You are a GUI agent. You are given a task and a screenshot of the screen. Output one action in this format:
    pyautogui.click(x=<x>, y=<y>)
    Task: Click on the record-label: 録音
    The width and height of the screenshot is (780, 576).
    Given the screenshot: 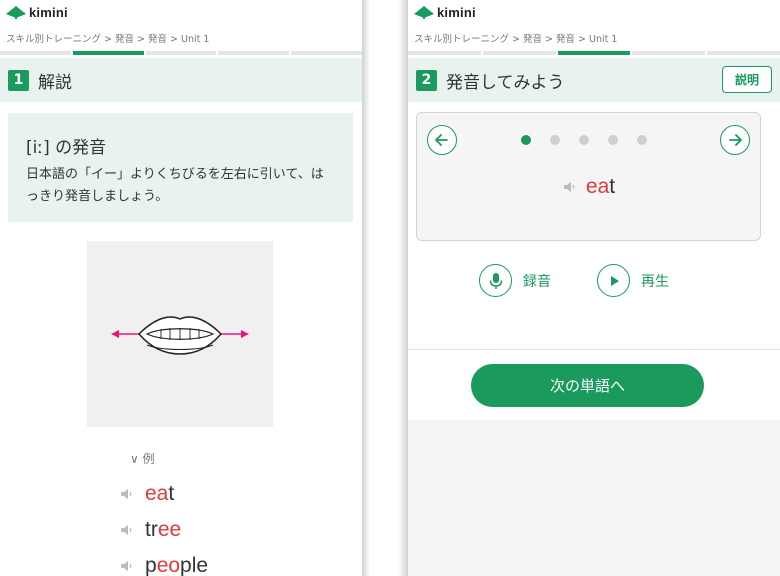 What is the action you would take?
    pyautogui.click(x=537, y=281)
    